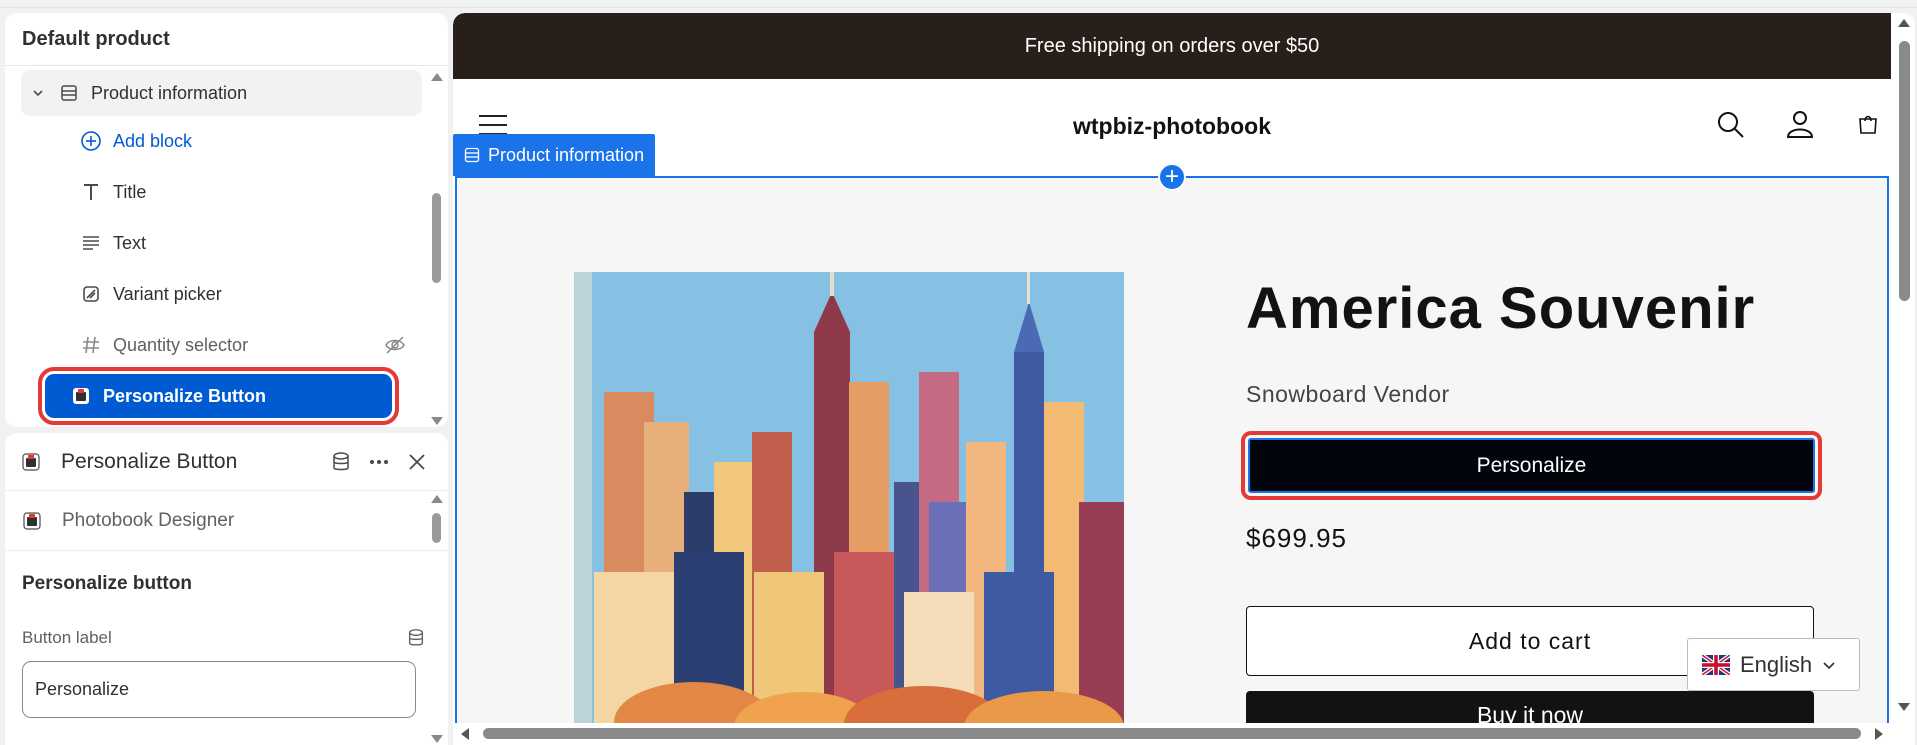 Image resolution: width=1917 pixels, height=745 pixels. What do you see at coordinates (417, 462) in the screenshot?
I see `close-icon` at bounding box center [417, 462].